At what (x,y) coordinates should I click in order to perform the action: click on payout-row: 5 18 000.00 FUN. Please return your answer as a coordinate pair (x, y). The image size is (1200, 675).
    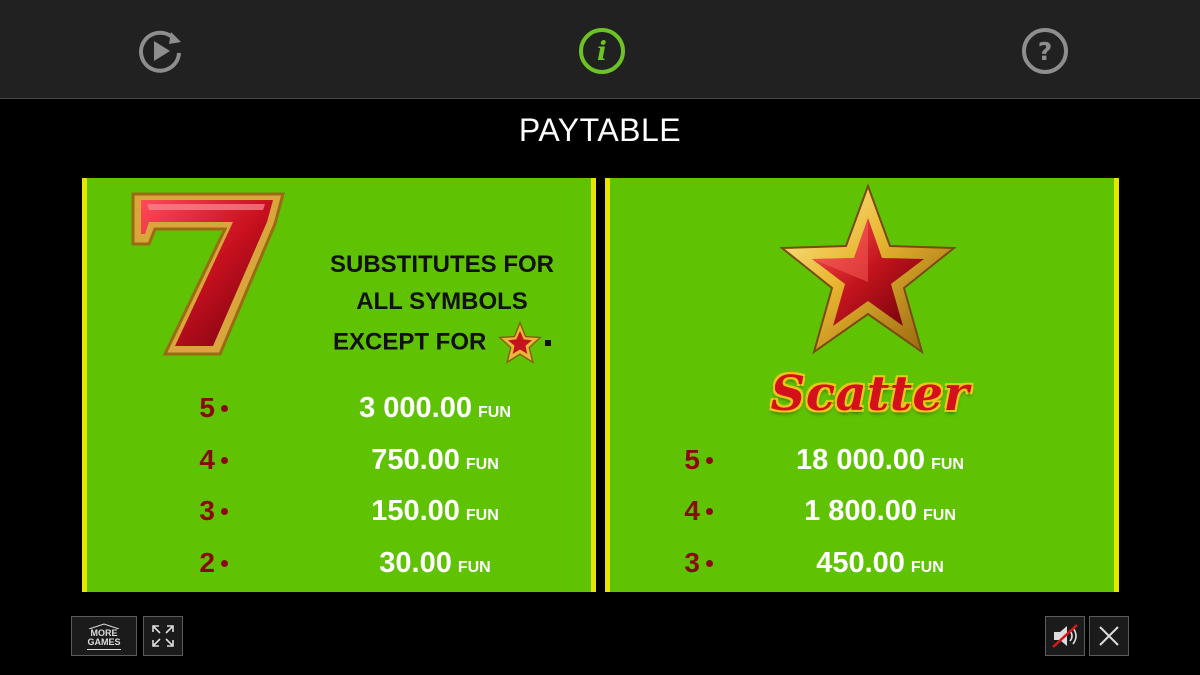
    Looking at the image, I should click on (880, 460).